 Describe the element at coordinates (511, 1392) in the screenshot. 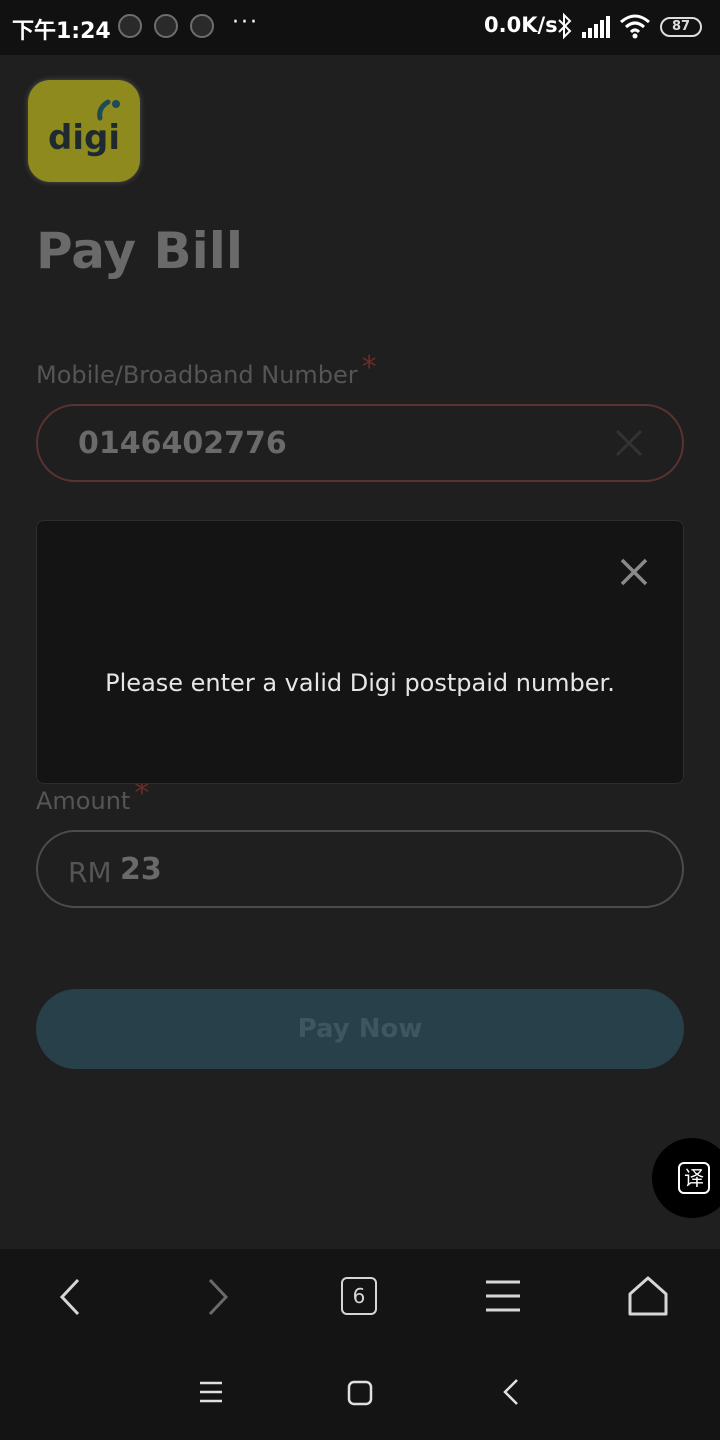

I see `system-back-icon` at that location.